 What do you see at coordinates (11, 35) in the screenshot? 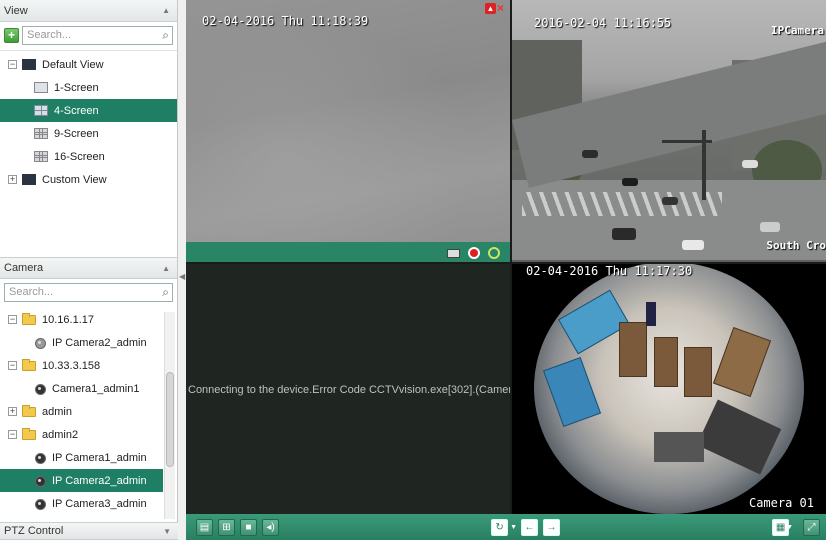
I see `add-view-button: +` at bounding box center [11, 35].